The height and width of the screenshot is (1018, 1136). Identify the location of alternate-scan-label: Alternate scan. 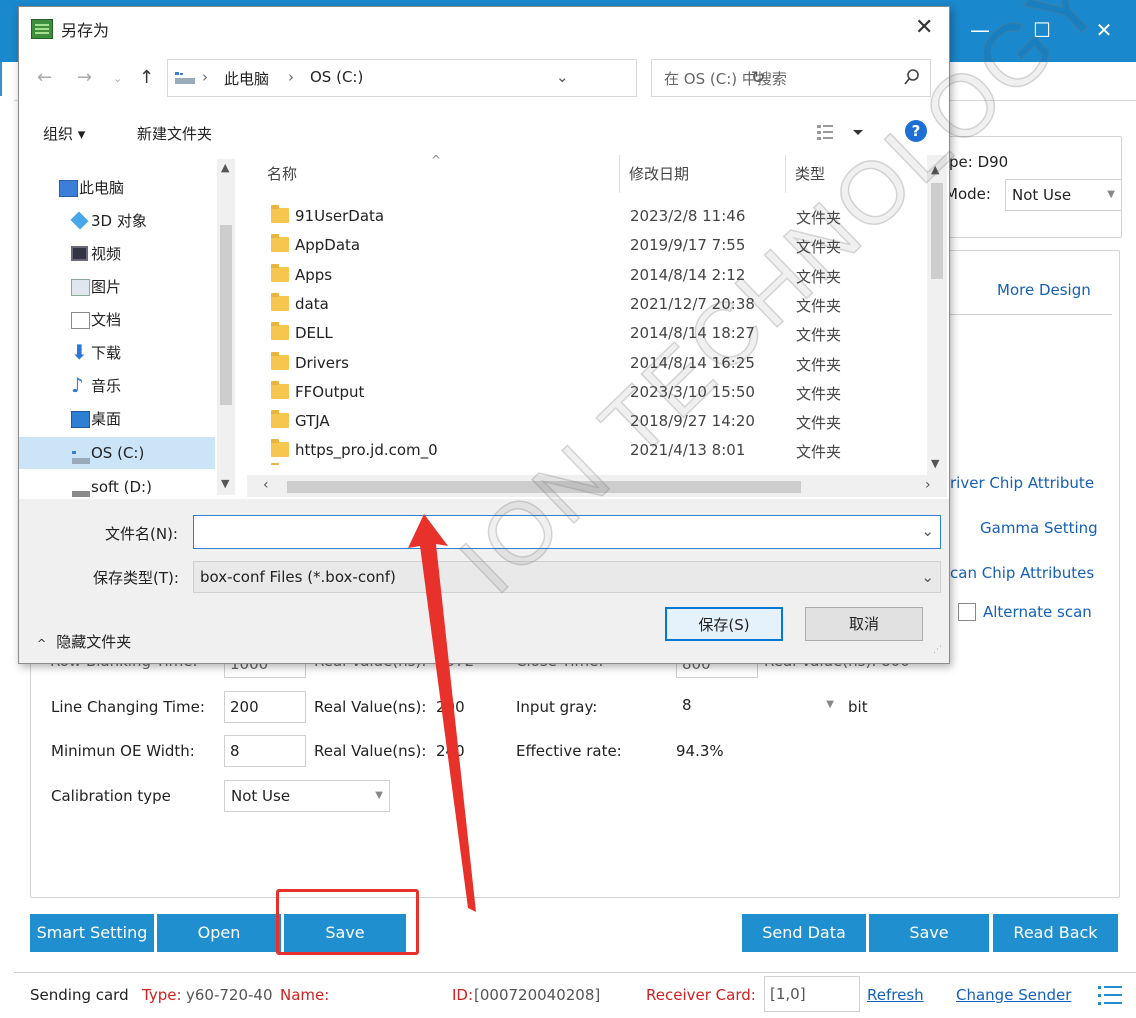
(1037, 612).